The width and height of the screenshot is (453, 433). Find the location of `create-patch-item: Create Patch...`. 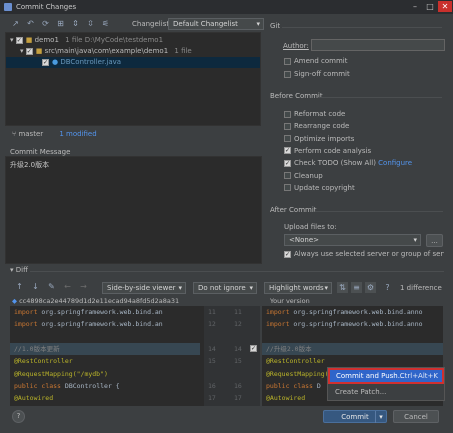

create-patch-item: Create Patch... is located at coordinates (360, 392).